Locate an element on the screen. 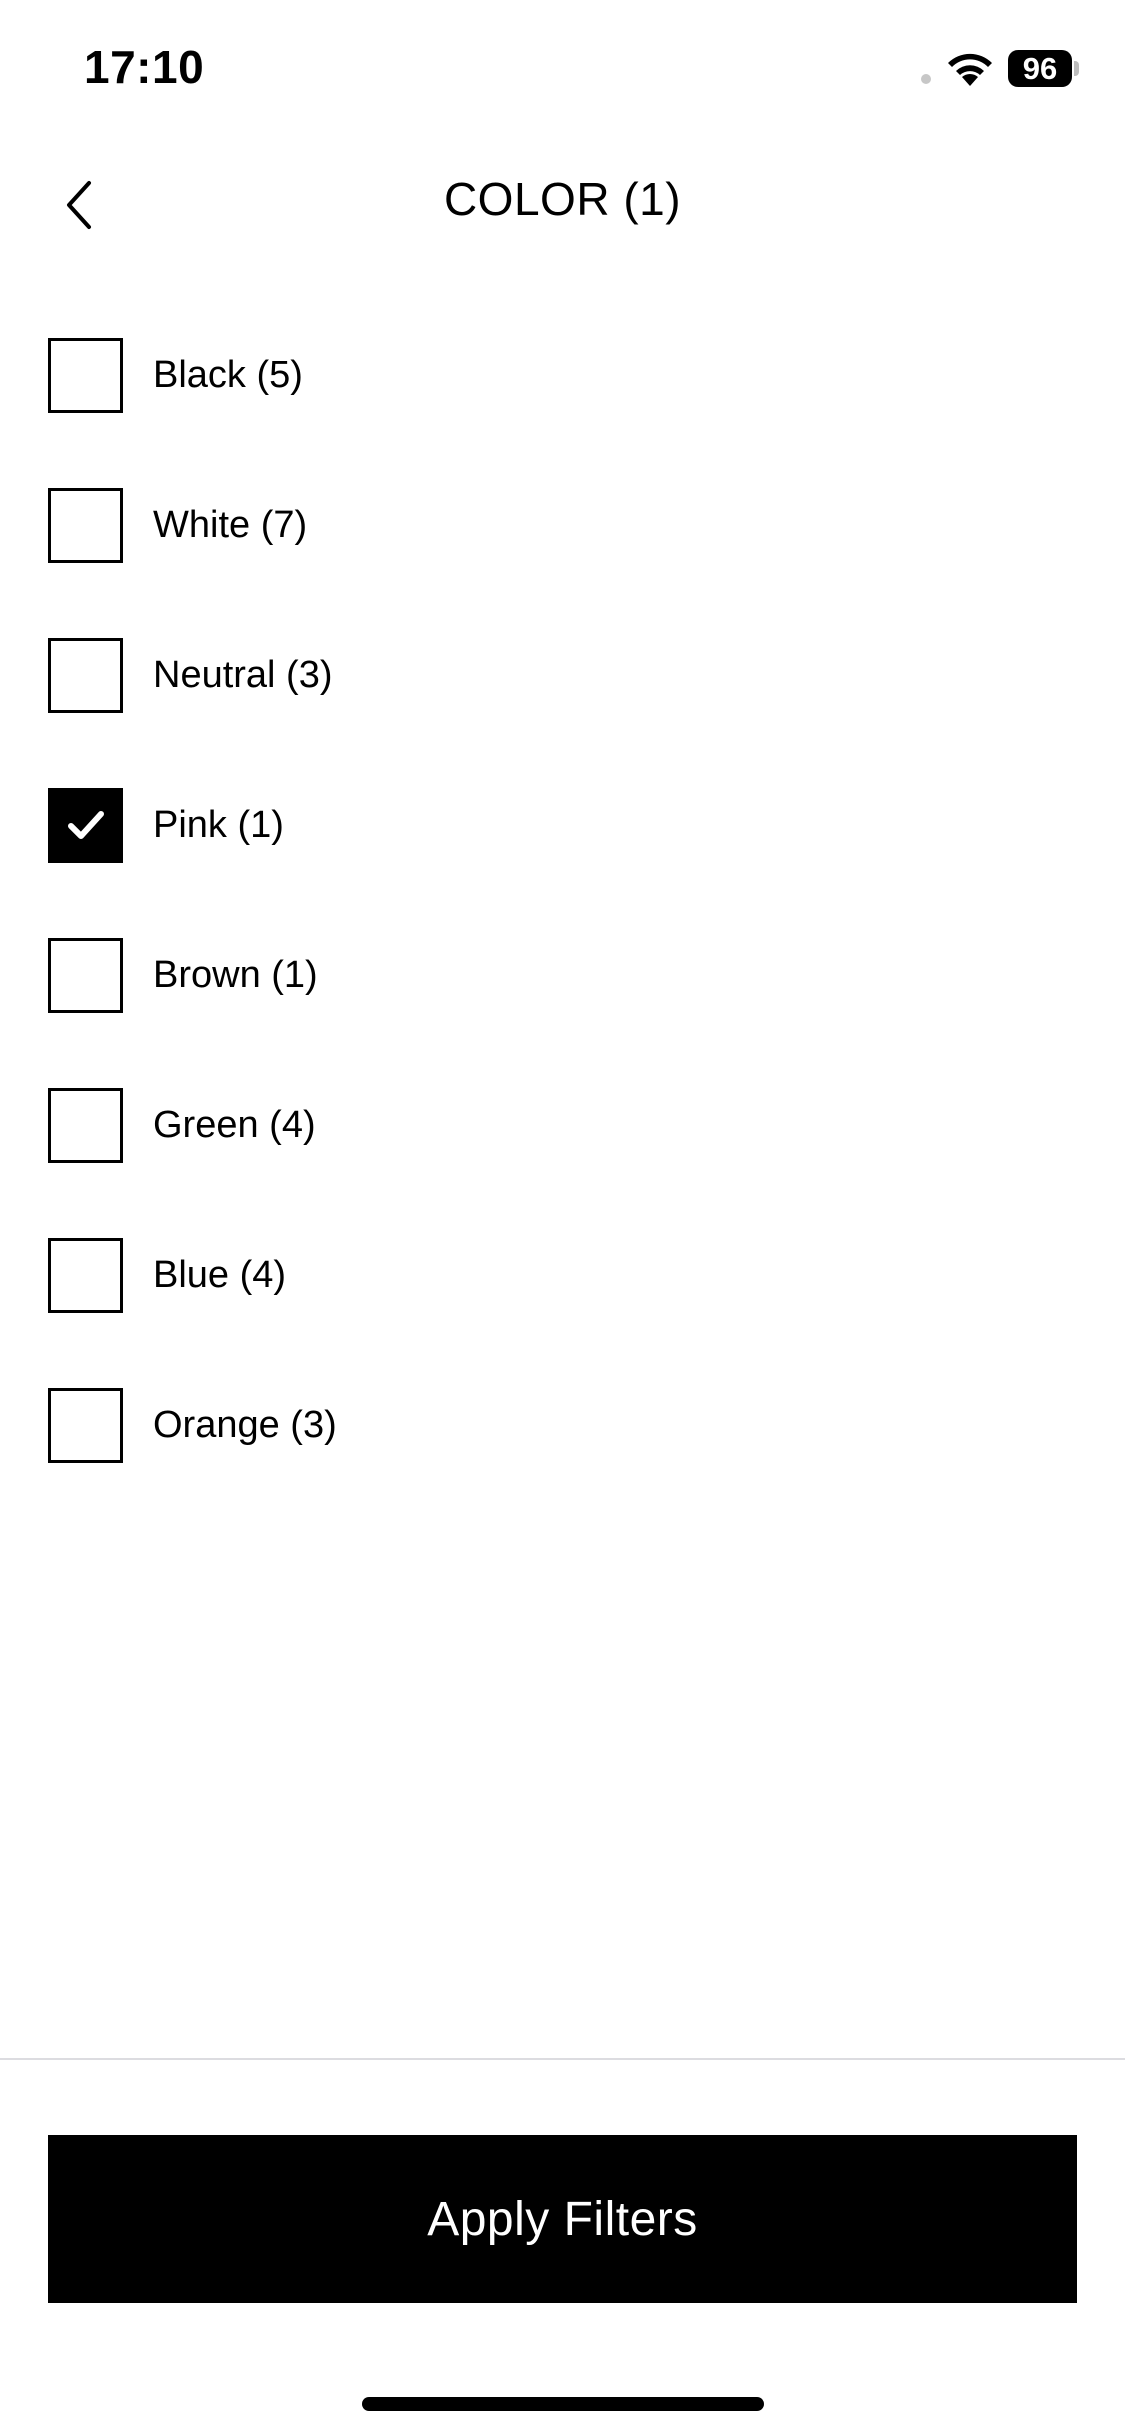 This screenshot has width=1125, height=2436. apply-filters-button: Apply Filters is located at coordinates (562, 2219).